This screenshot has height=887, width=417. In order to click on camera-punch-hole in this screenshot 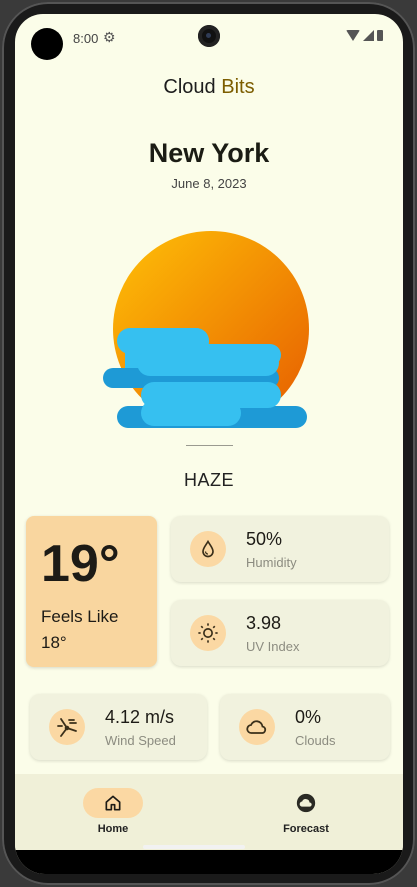, I will do `click(209, 36)`.